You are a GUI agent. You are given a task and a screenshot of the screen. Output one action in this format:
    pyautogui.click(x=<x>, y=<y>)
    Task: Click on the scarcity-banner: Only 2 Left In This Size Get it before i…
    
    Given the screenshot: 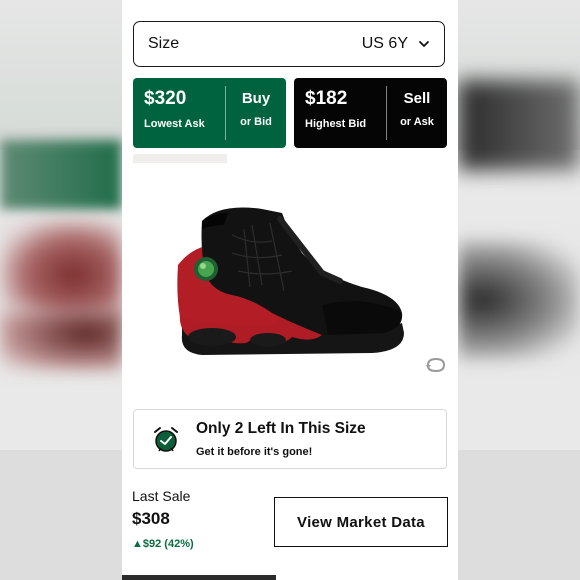 What is the action you would take?
    pyautogui.click(x=290, y=439)
    